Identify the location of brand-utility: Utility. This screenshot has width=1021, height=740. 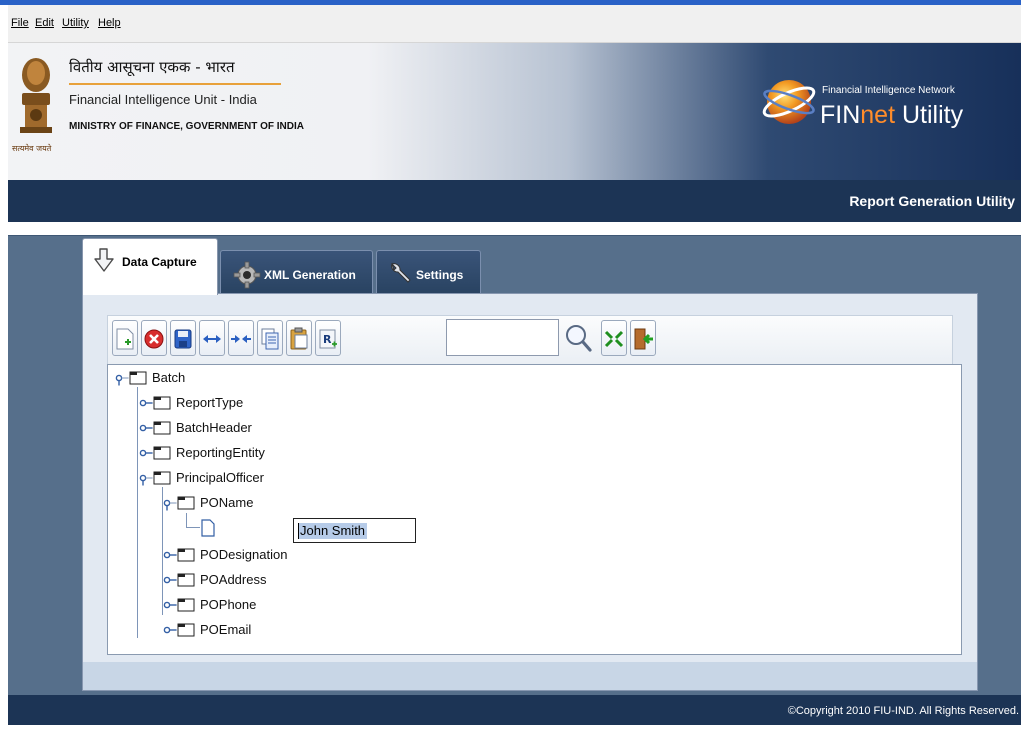
(929, 115).